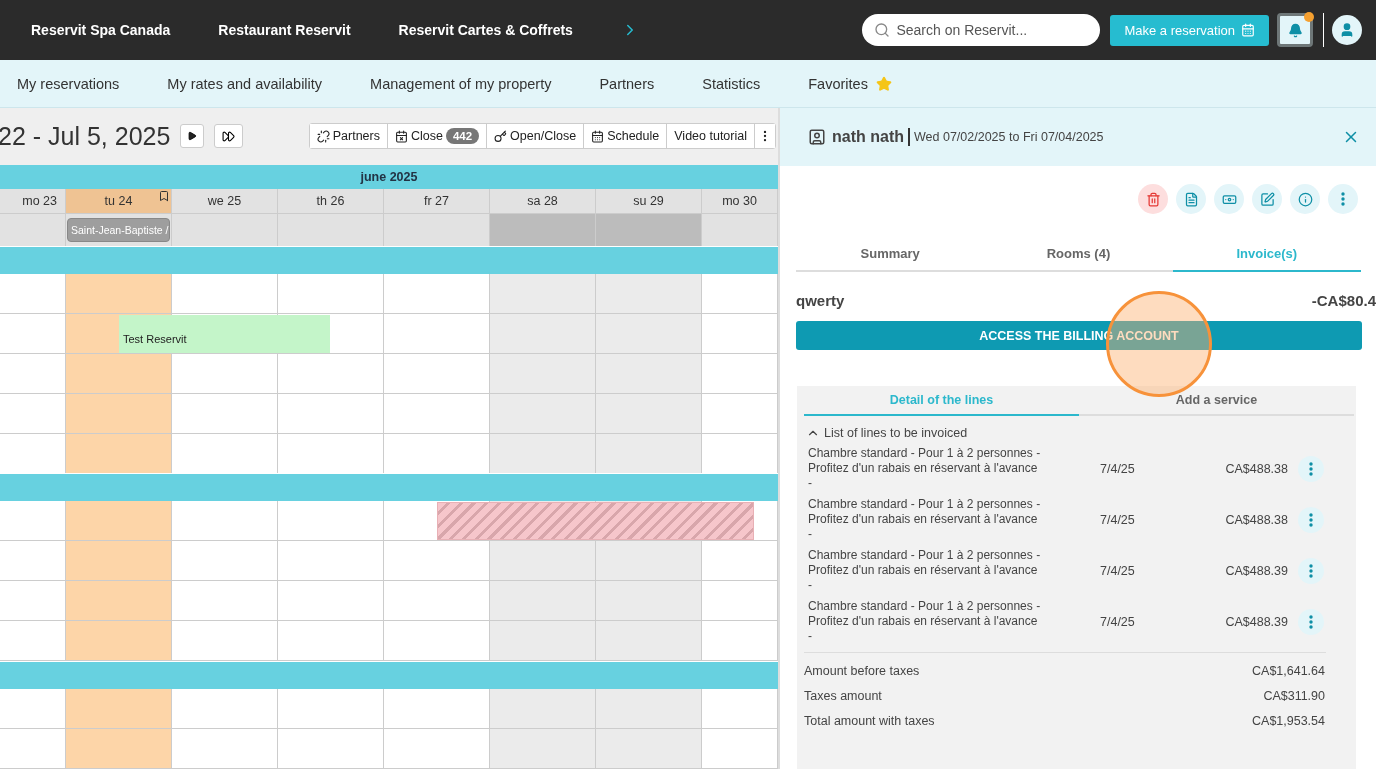 The width and height of the screenshot is (1376, 769). I want to click on menu-item: My reservations, so click(68, 83).